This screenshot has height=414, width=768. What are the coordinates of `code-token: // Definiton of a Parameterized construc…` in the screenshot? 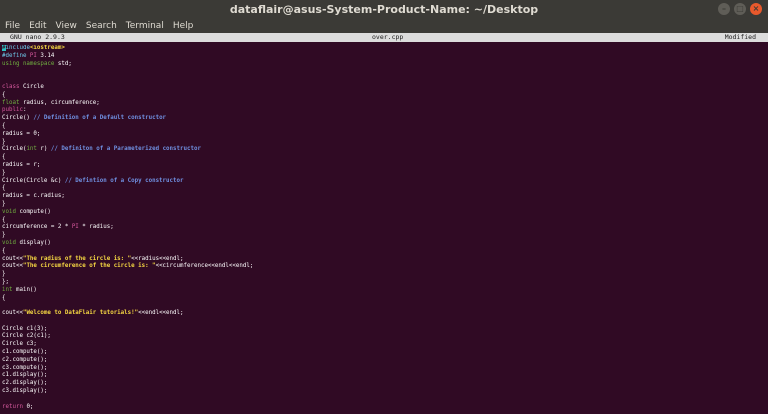 It's located at (125, 149).